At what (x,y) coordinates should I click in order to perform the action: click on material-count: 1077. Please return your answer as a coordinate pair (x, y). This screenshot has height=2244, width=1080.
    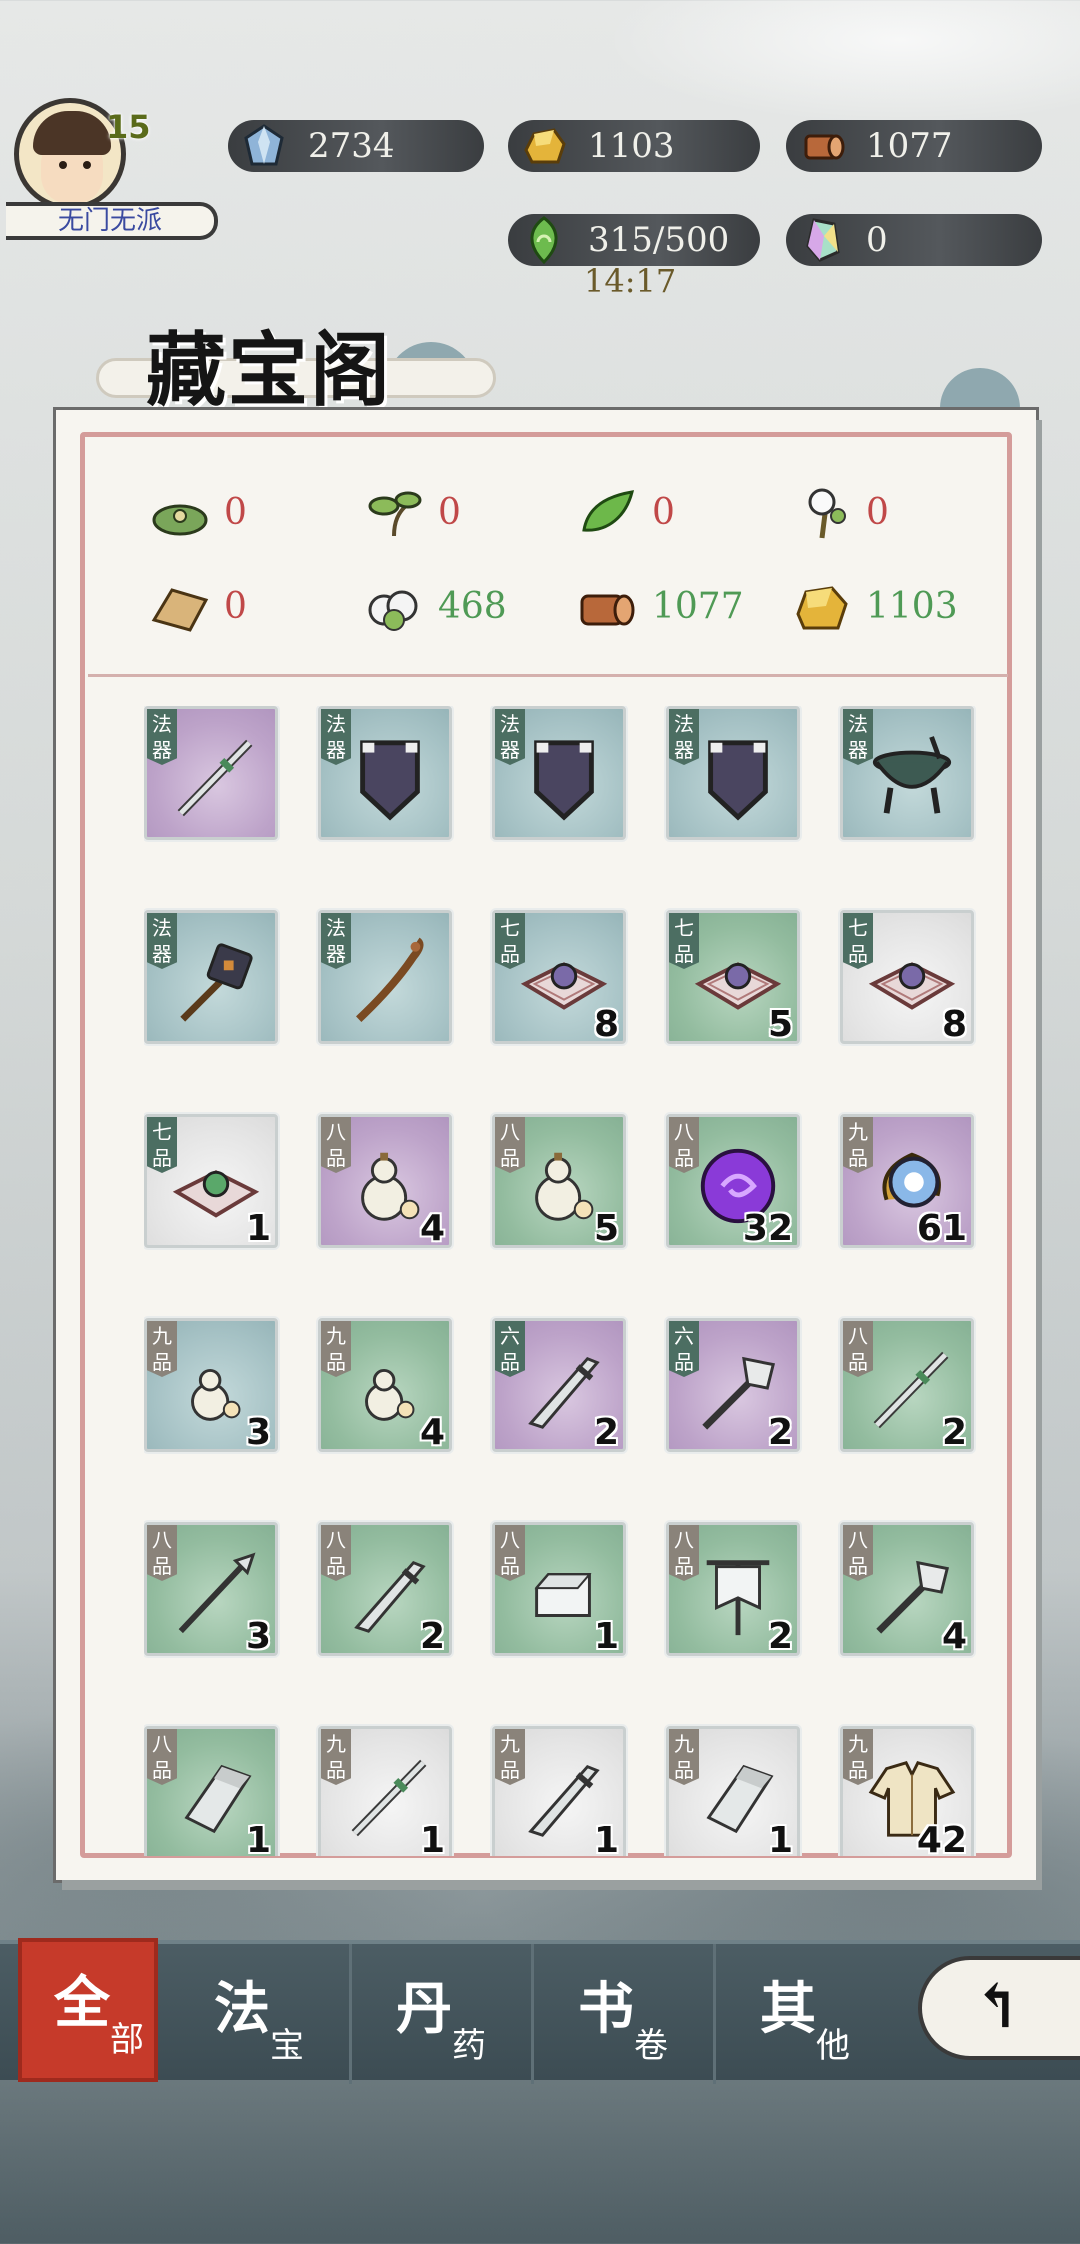
    Looking at the image, I should click on (698, 606).